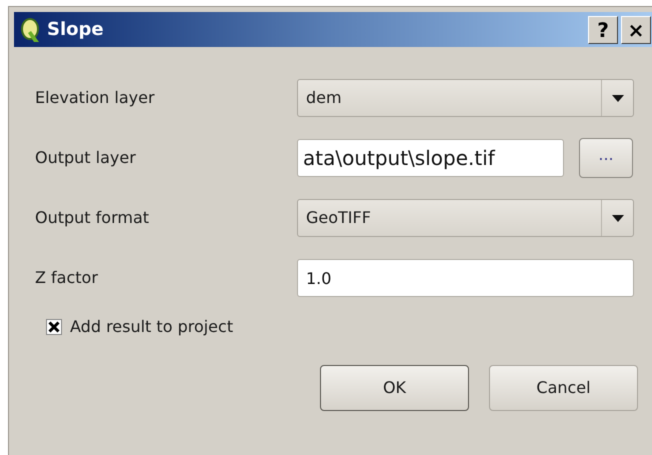  Describe the element at coordinates (67, 278) in the screenshot. I see `field-label: Z factor` at that location.